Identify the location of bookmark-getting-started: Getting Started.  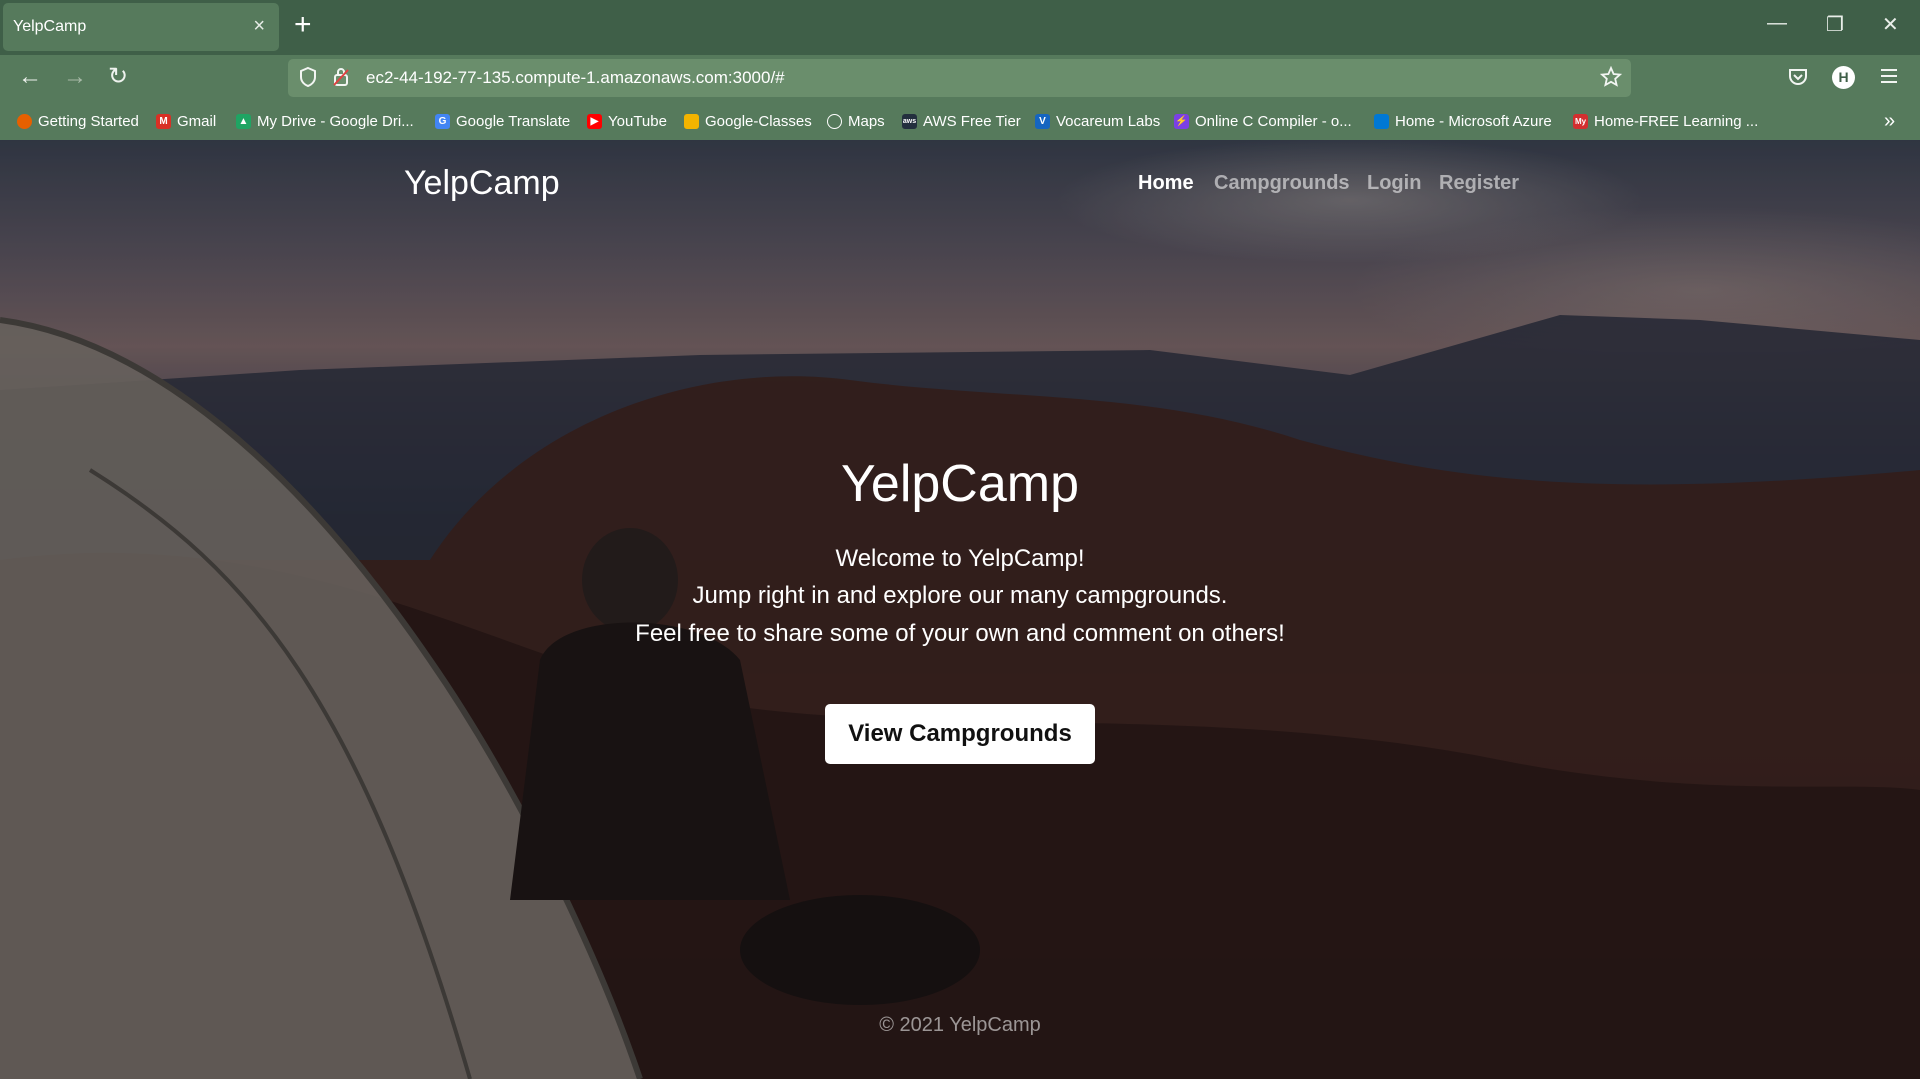
(78, 121).